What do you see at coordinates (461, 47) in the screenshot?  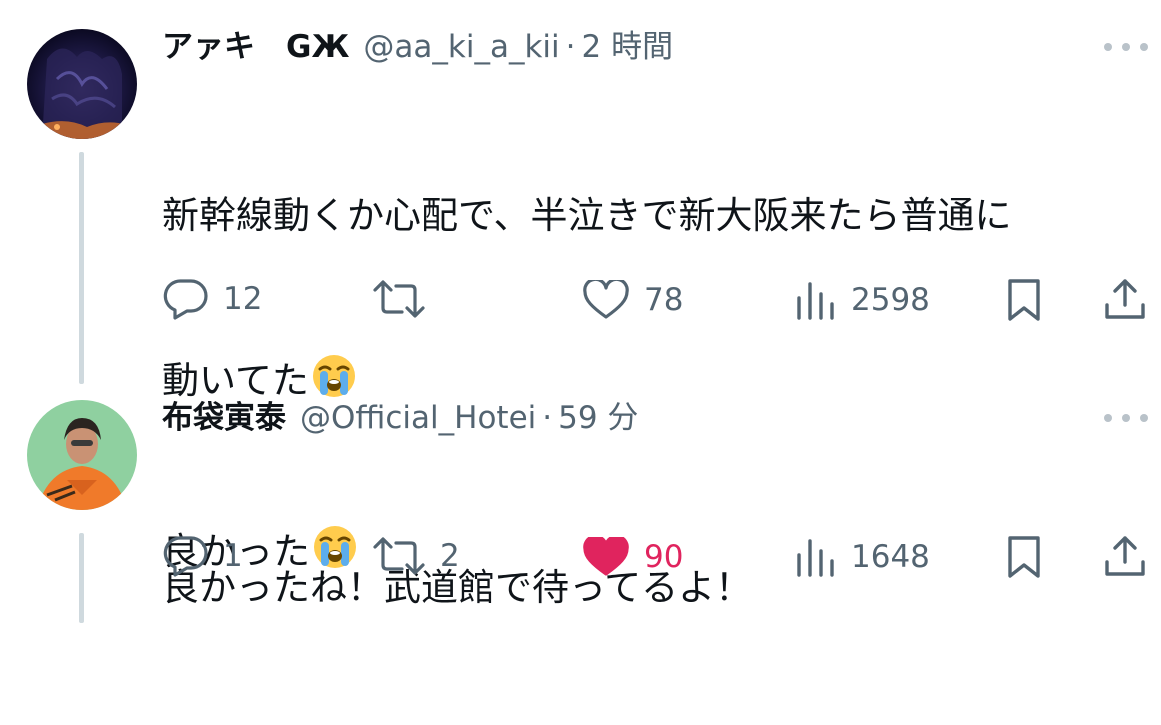 I see `user-handle: @aa_ki_a_kii` at bounding box center [461, 47].